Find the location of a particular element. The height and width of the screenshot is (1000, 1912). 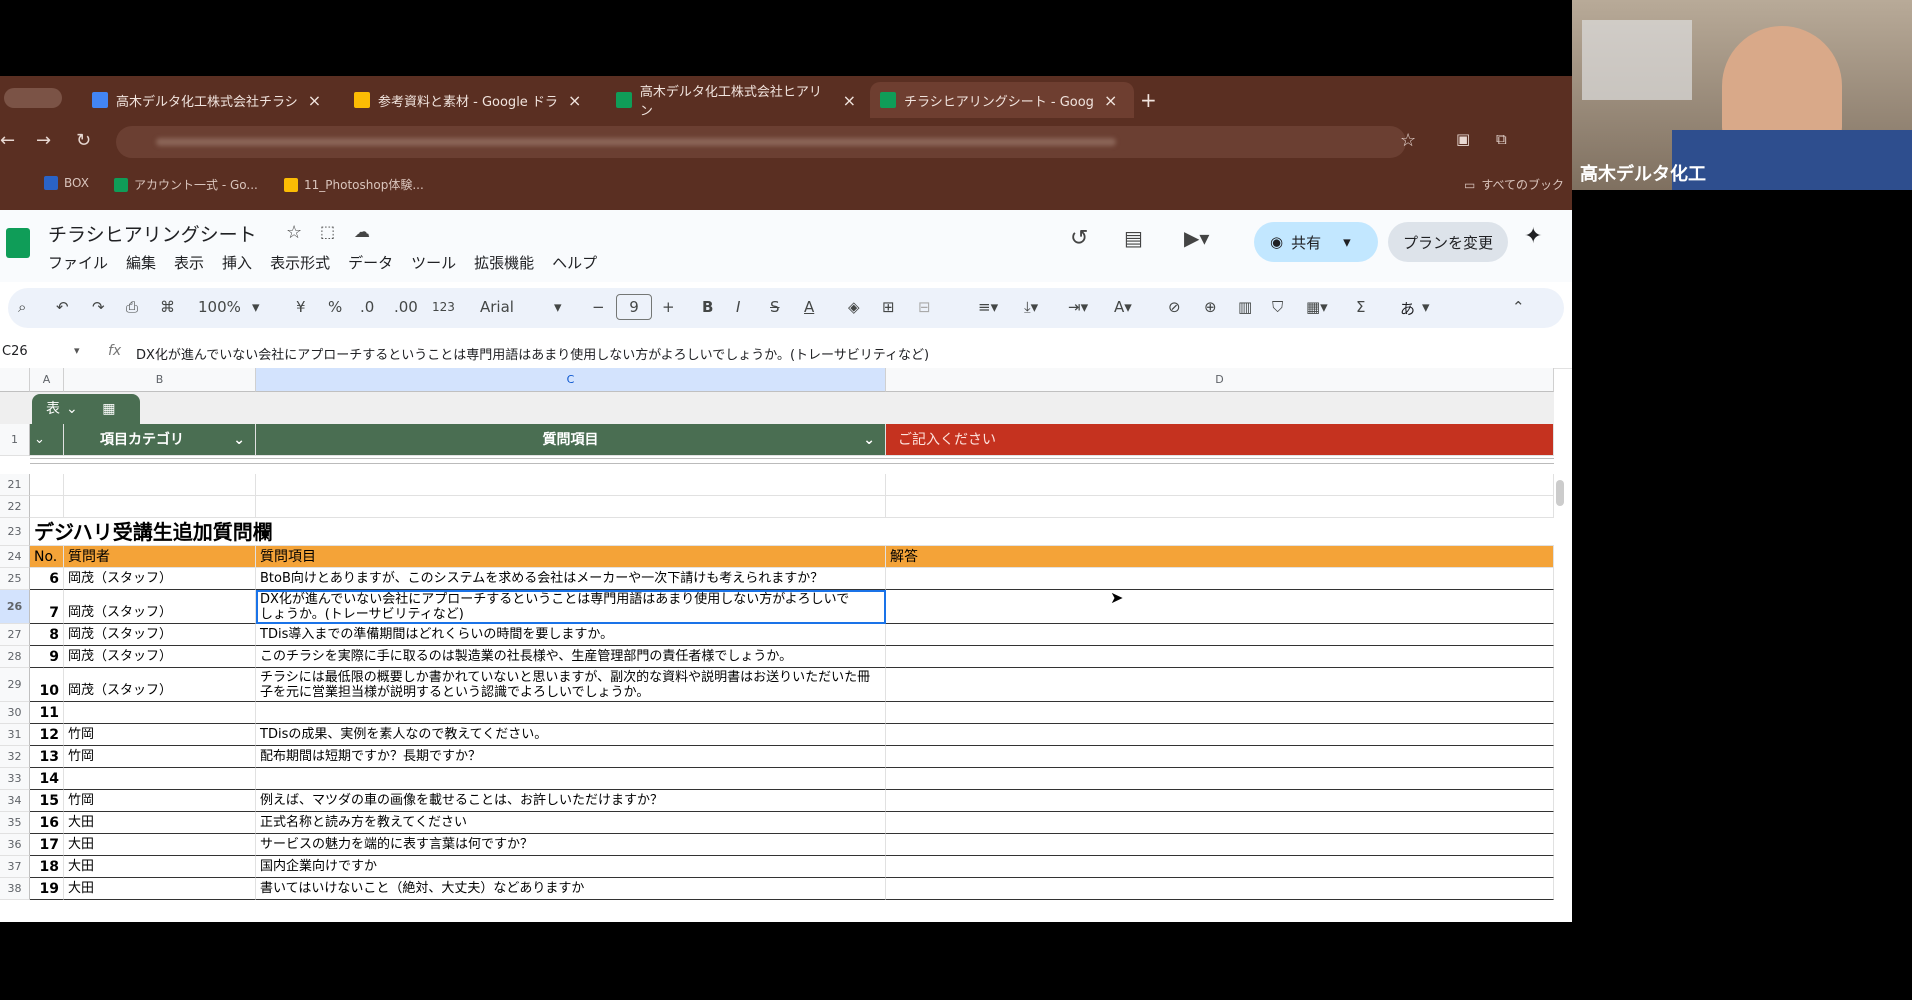

row-header: 29 is located at coordinates (15, 685).